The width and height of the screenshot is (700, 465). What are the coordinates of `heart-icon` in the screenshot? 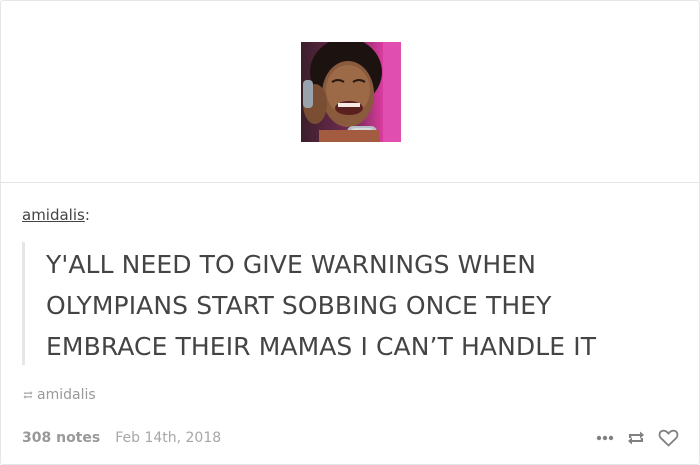 It's located at (668, 438).